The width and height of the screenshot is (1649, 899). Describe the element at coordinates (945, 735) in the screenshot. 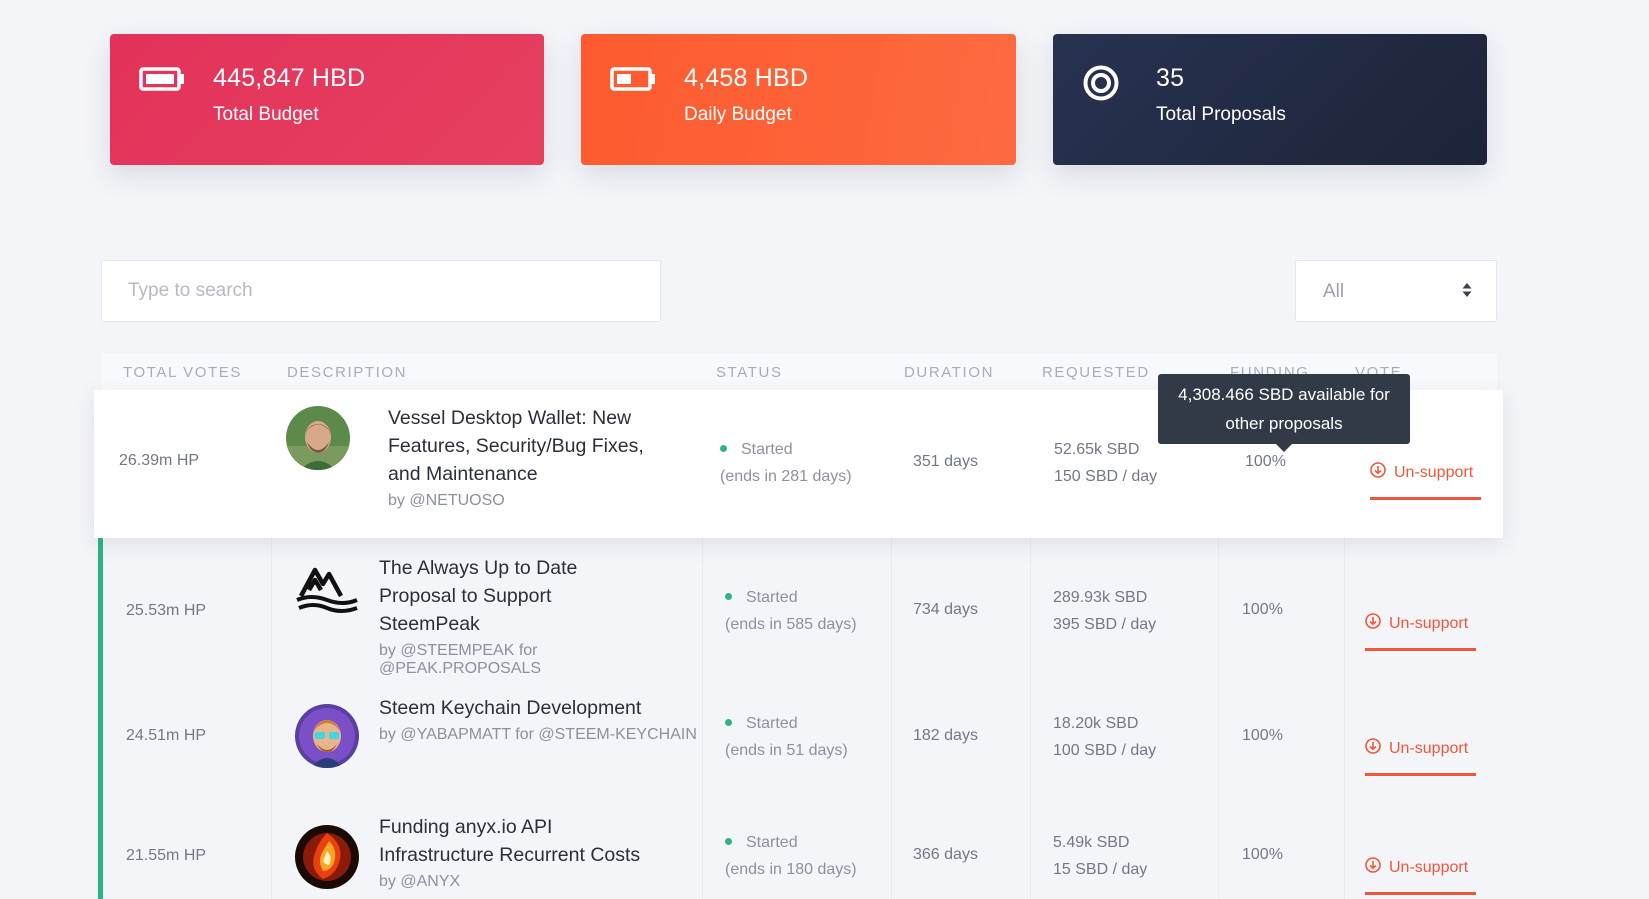

I see `proposal-duration: 182 days` at that location.